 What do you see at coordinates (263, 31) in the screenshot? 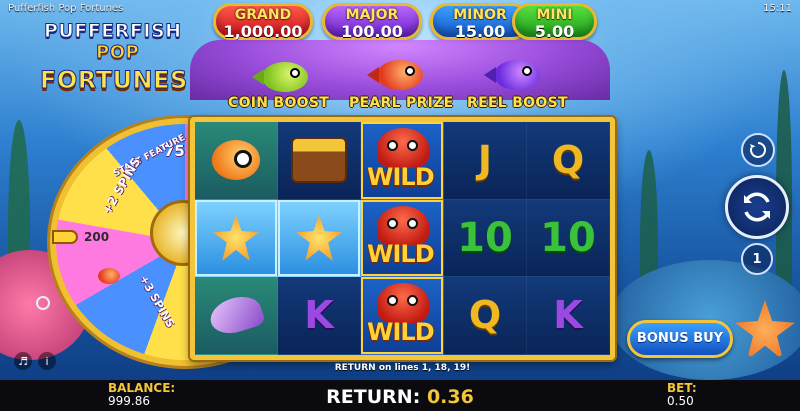
I see `jackpot-value: 1,000.00` at bounding box center [263, 31].